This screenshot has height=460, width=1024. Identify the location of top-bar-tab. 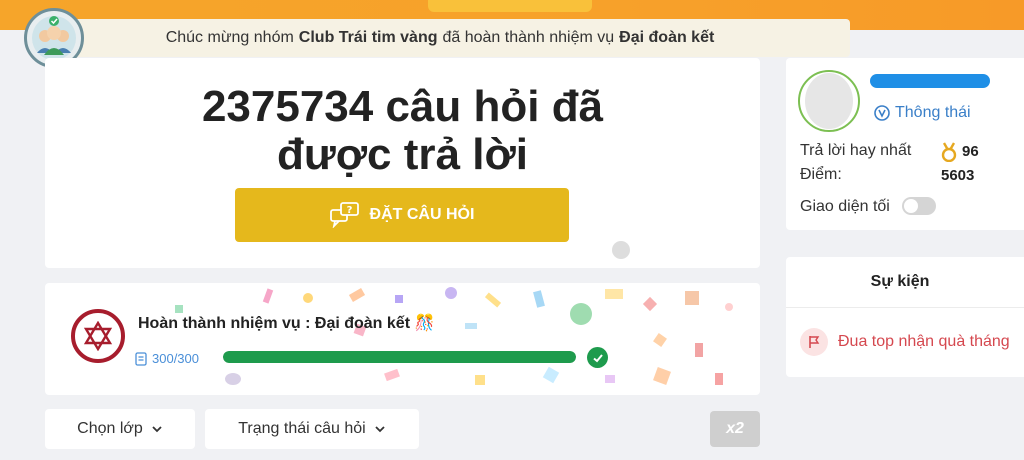
(510, 6).